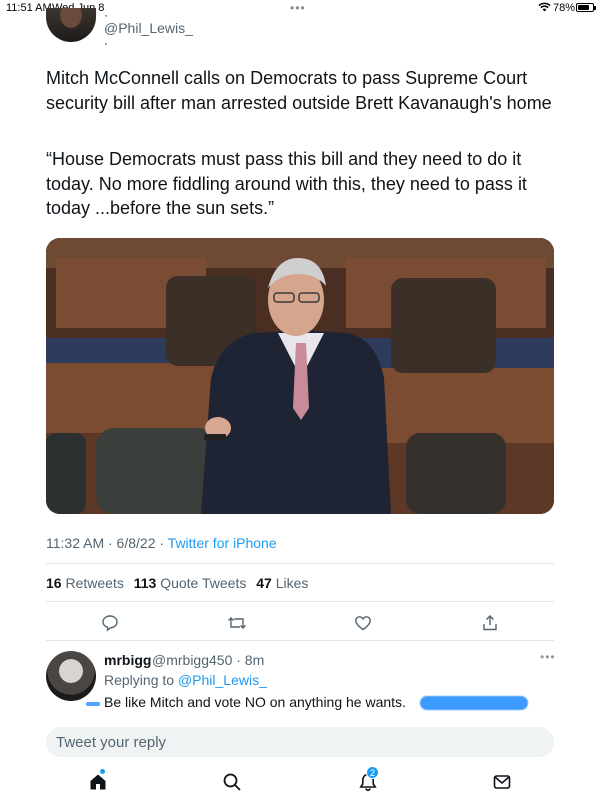 The height and width of the screenshot is (800, 600). What do you see at coordinates (298, 8) in the screenshot?
I see `multitasking-dots-icon: •••` at bounding box center [298, 8].